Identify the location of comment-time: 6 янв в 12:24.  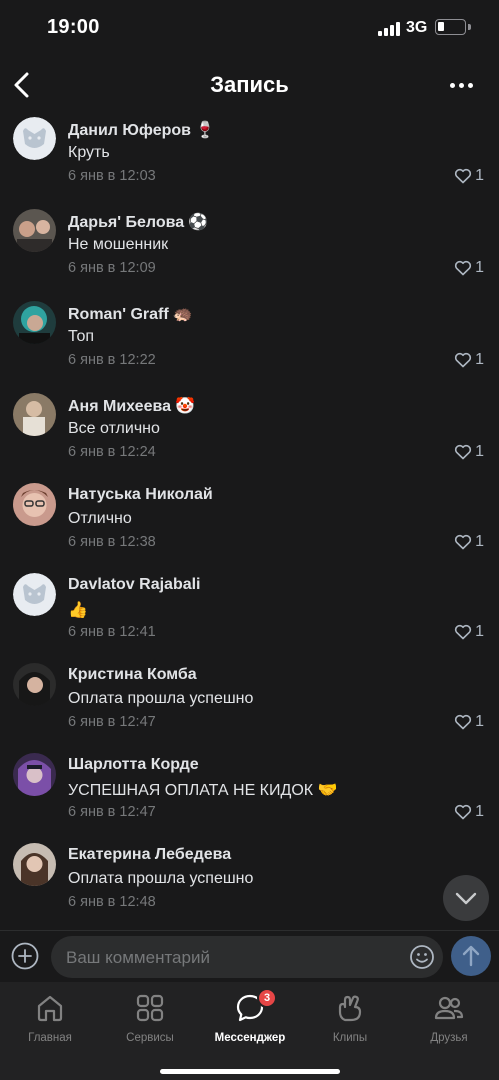
(112, 452).